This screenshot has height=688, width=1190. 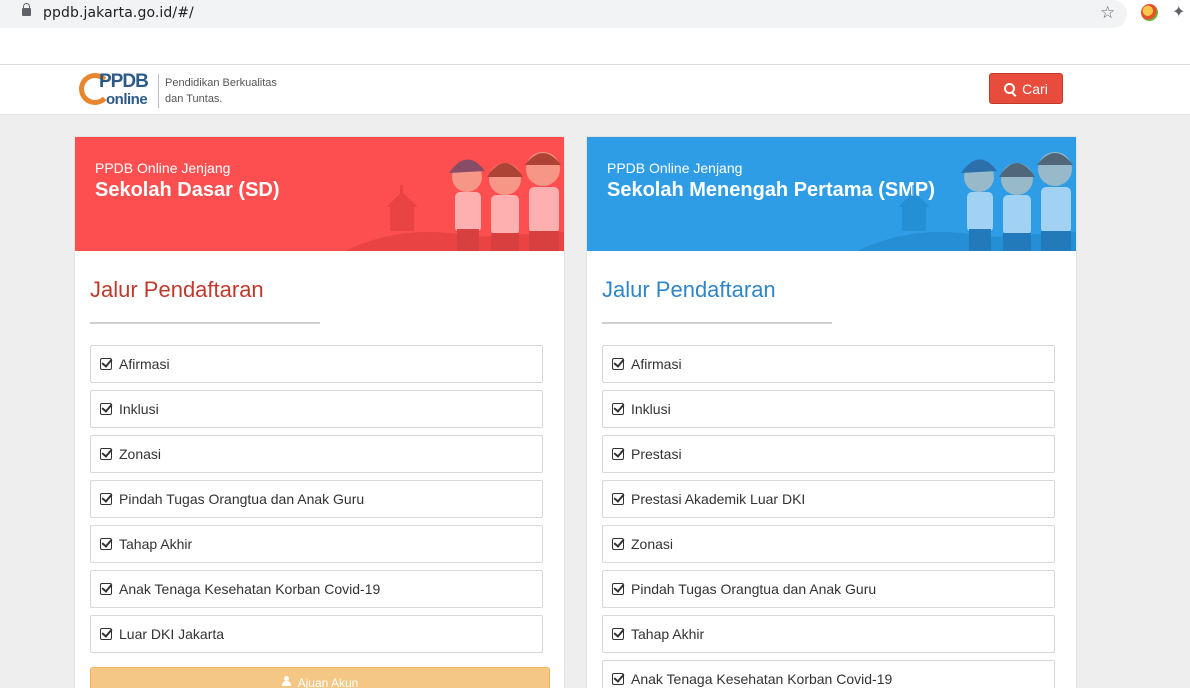 What do you see at coordinates (221, 83) in the screenshot?
I see `tagline-line-1: Pendidikan Berkualitas` at bounding box center [221, 83].